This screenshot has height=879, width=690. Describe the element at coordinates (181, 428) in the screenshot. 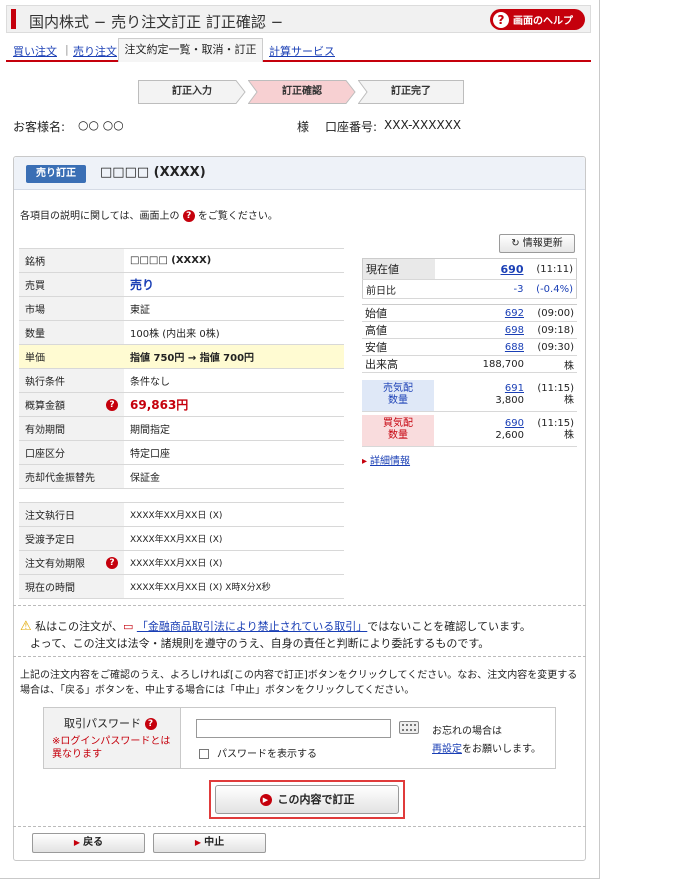

I see `table-row: 有効期間 期間指定` at that location.